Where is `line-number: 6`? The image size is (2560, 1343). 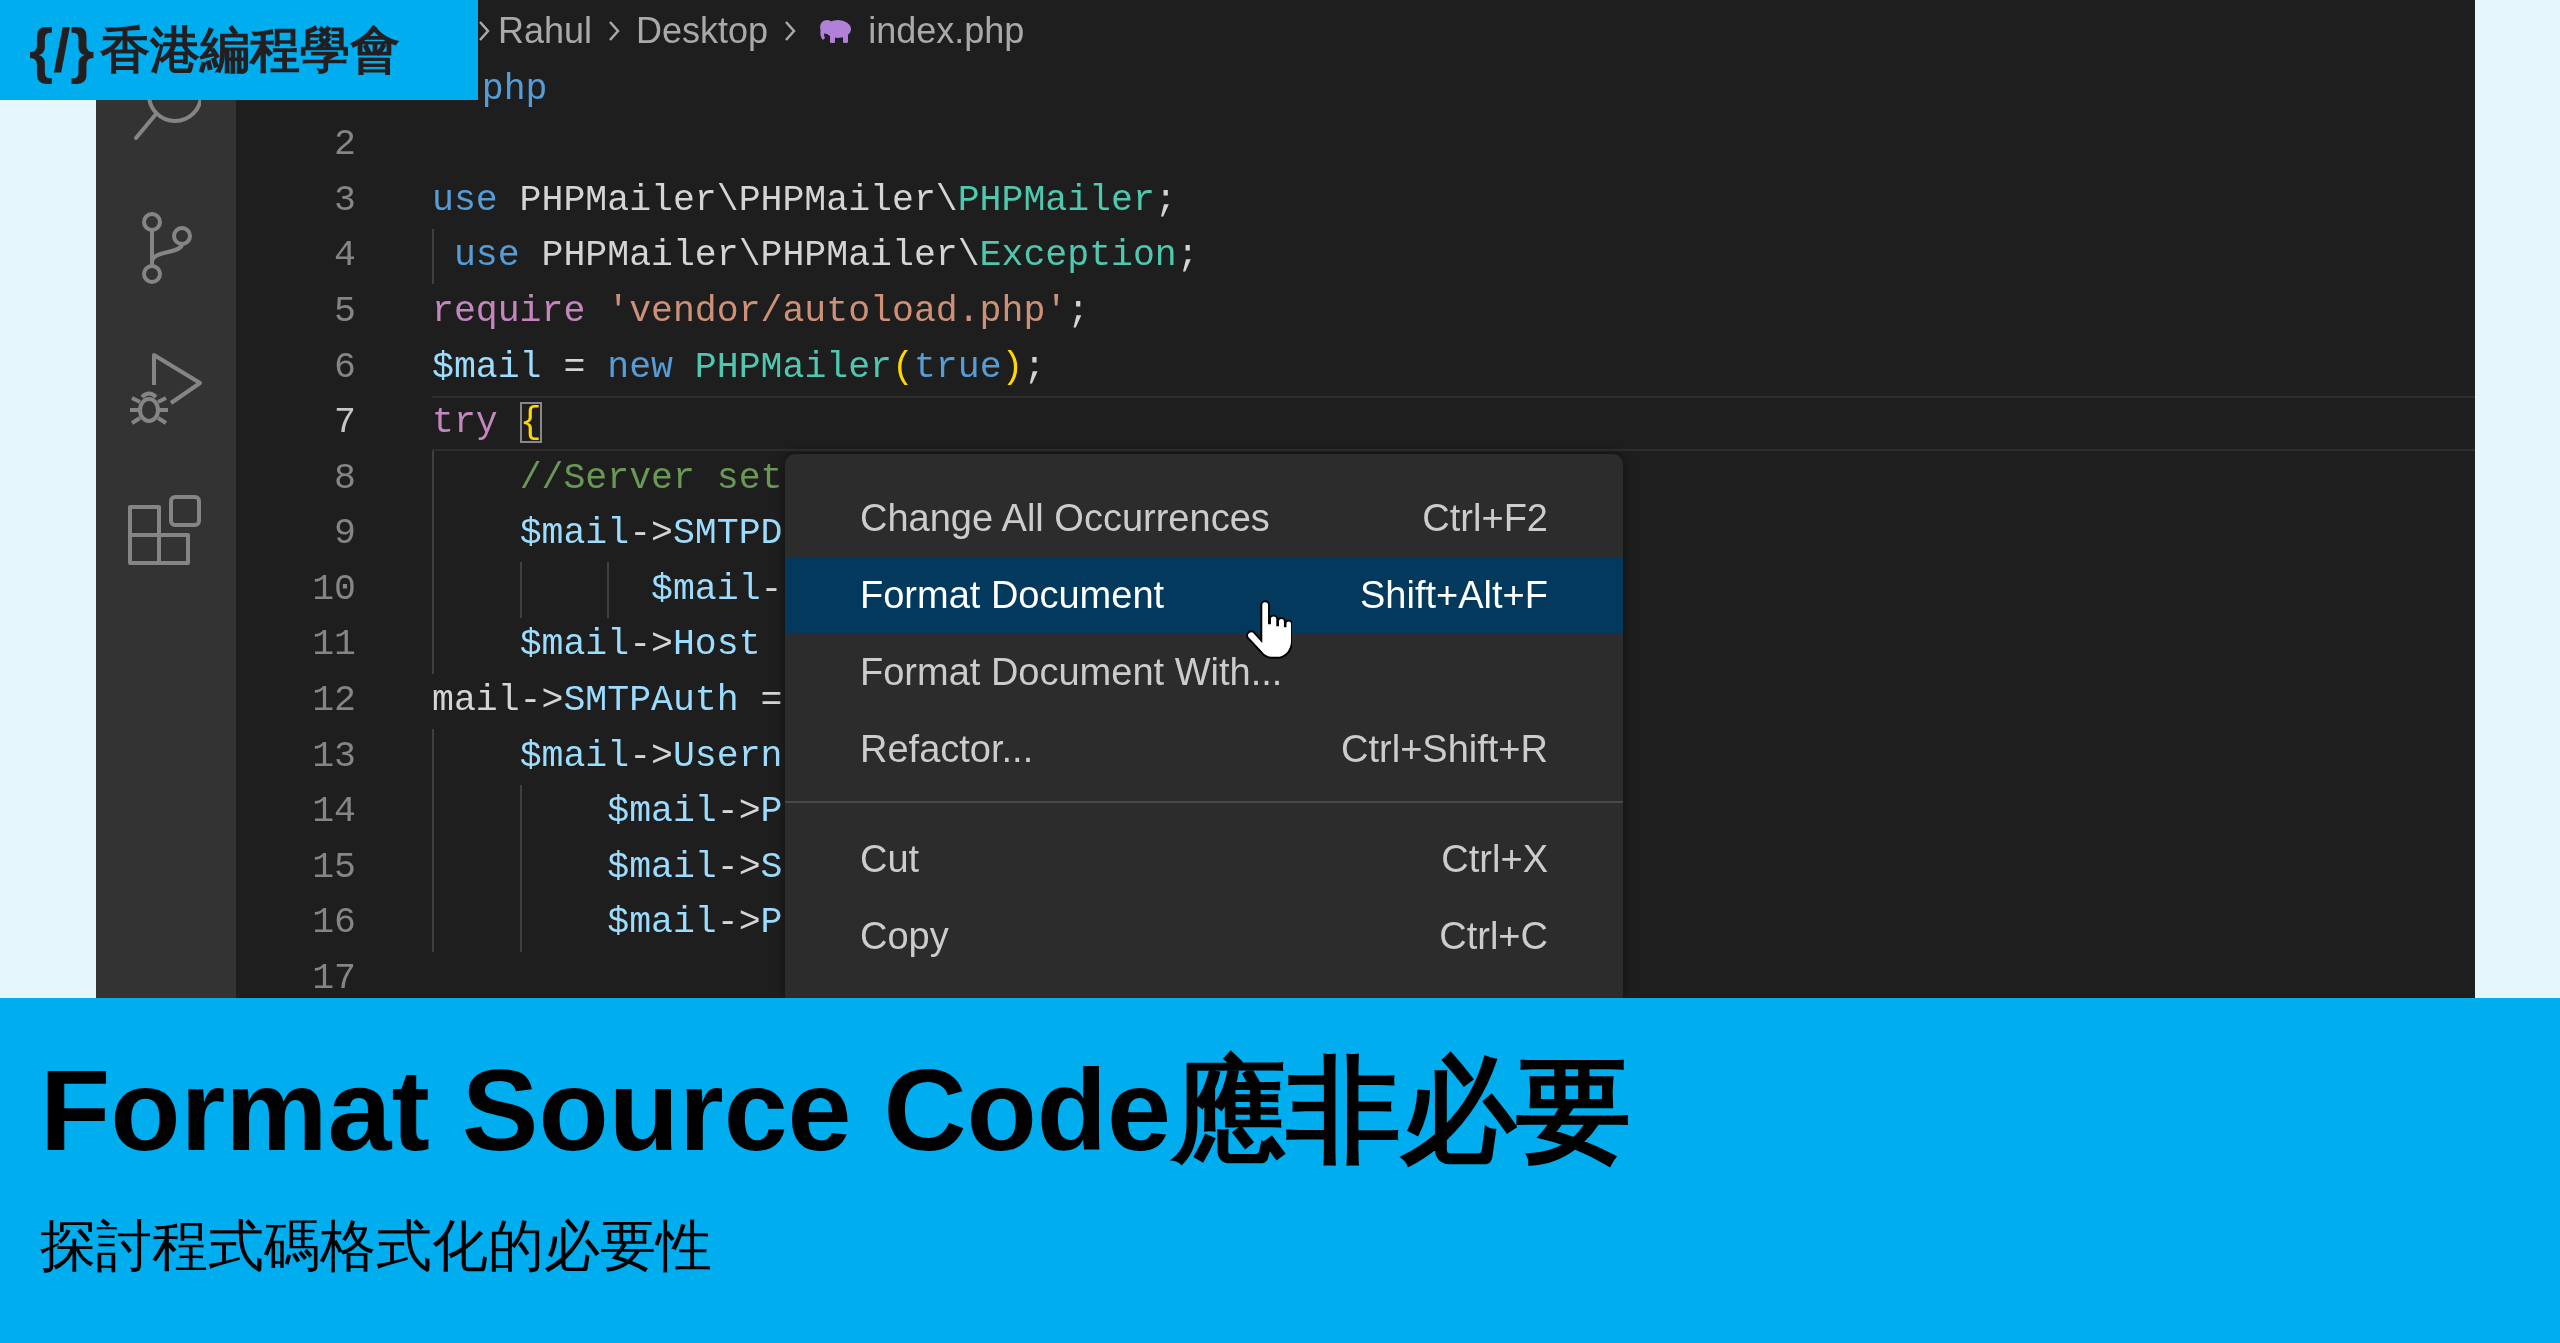 line-number: 6 is located at coordinates (344, 367).